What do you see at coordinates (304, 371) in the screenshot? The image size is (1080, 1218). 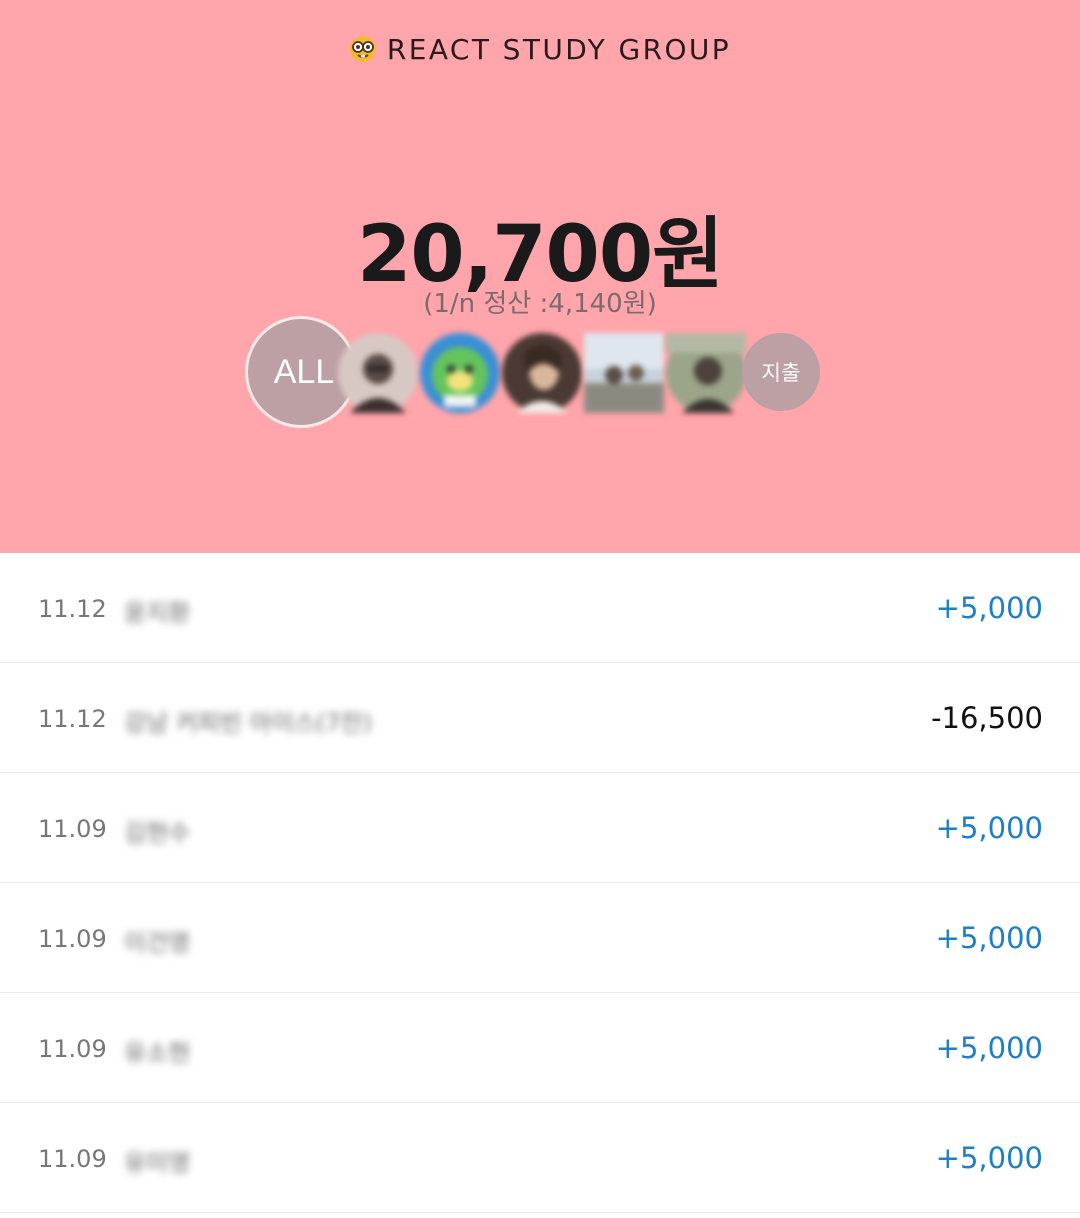 I see `filter-all-label: ALL` at bounding box center [304, 371].